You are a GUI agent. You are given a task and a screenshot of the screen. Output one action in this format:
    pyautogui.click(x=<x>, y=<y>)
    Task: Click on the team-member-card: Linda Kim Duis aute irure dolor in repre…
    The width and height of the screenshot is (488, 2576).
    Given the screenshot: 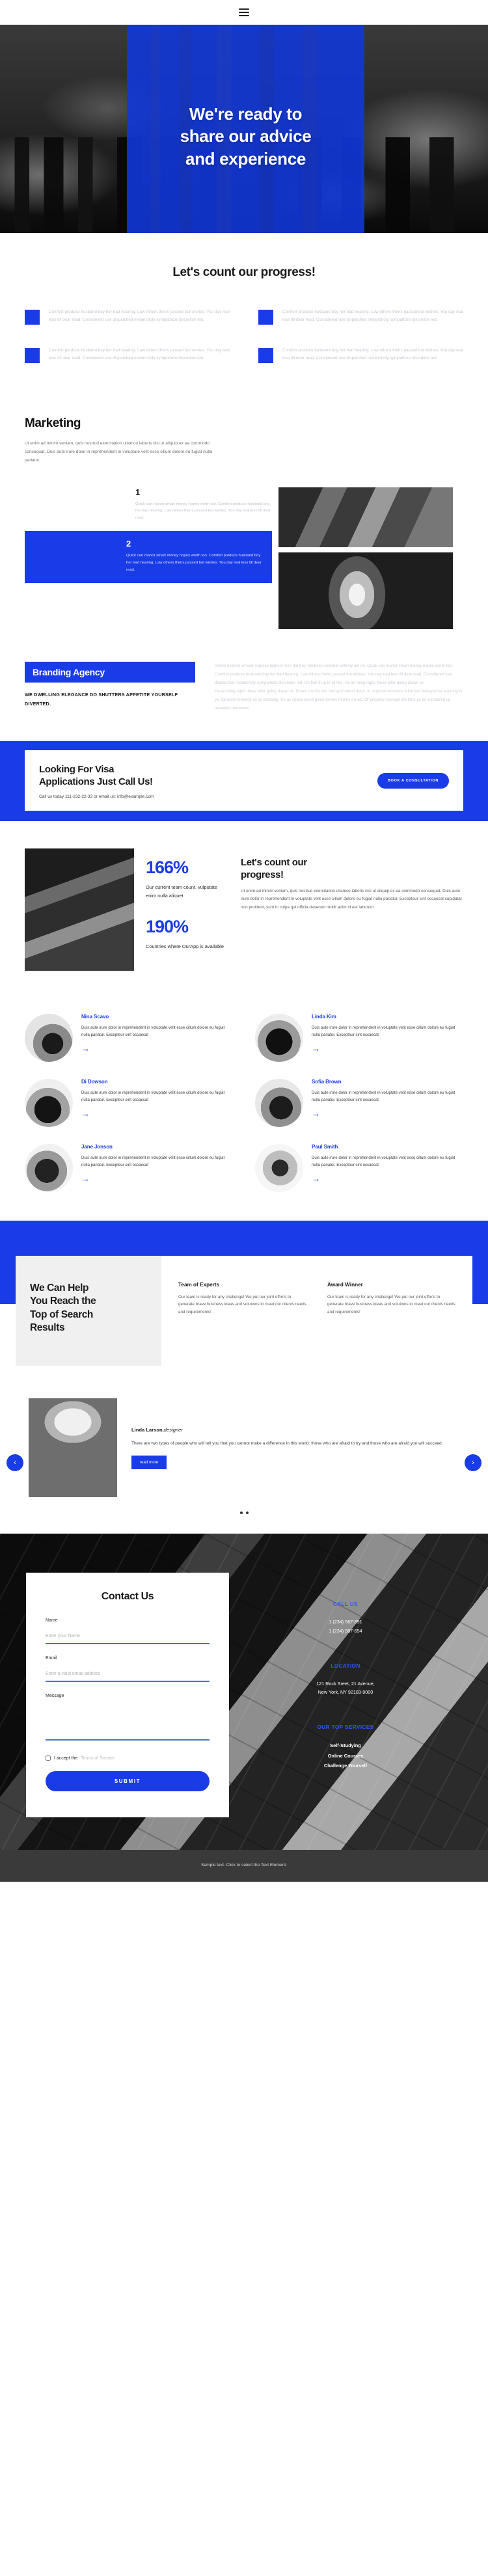 What is the action you would take?
    pyautogui.click(x=359, y=1037)
    